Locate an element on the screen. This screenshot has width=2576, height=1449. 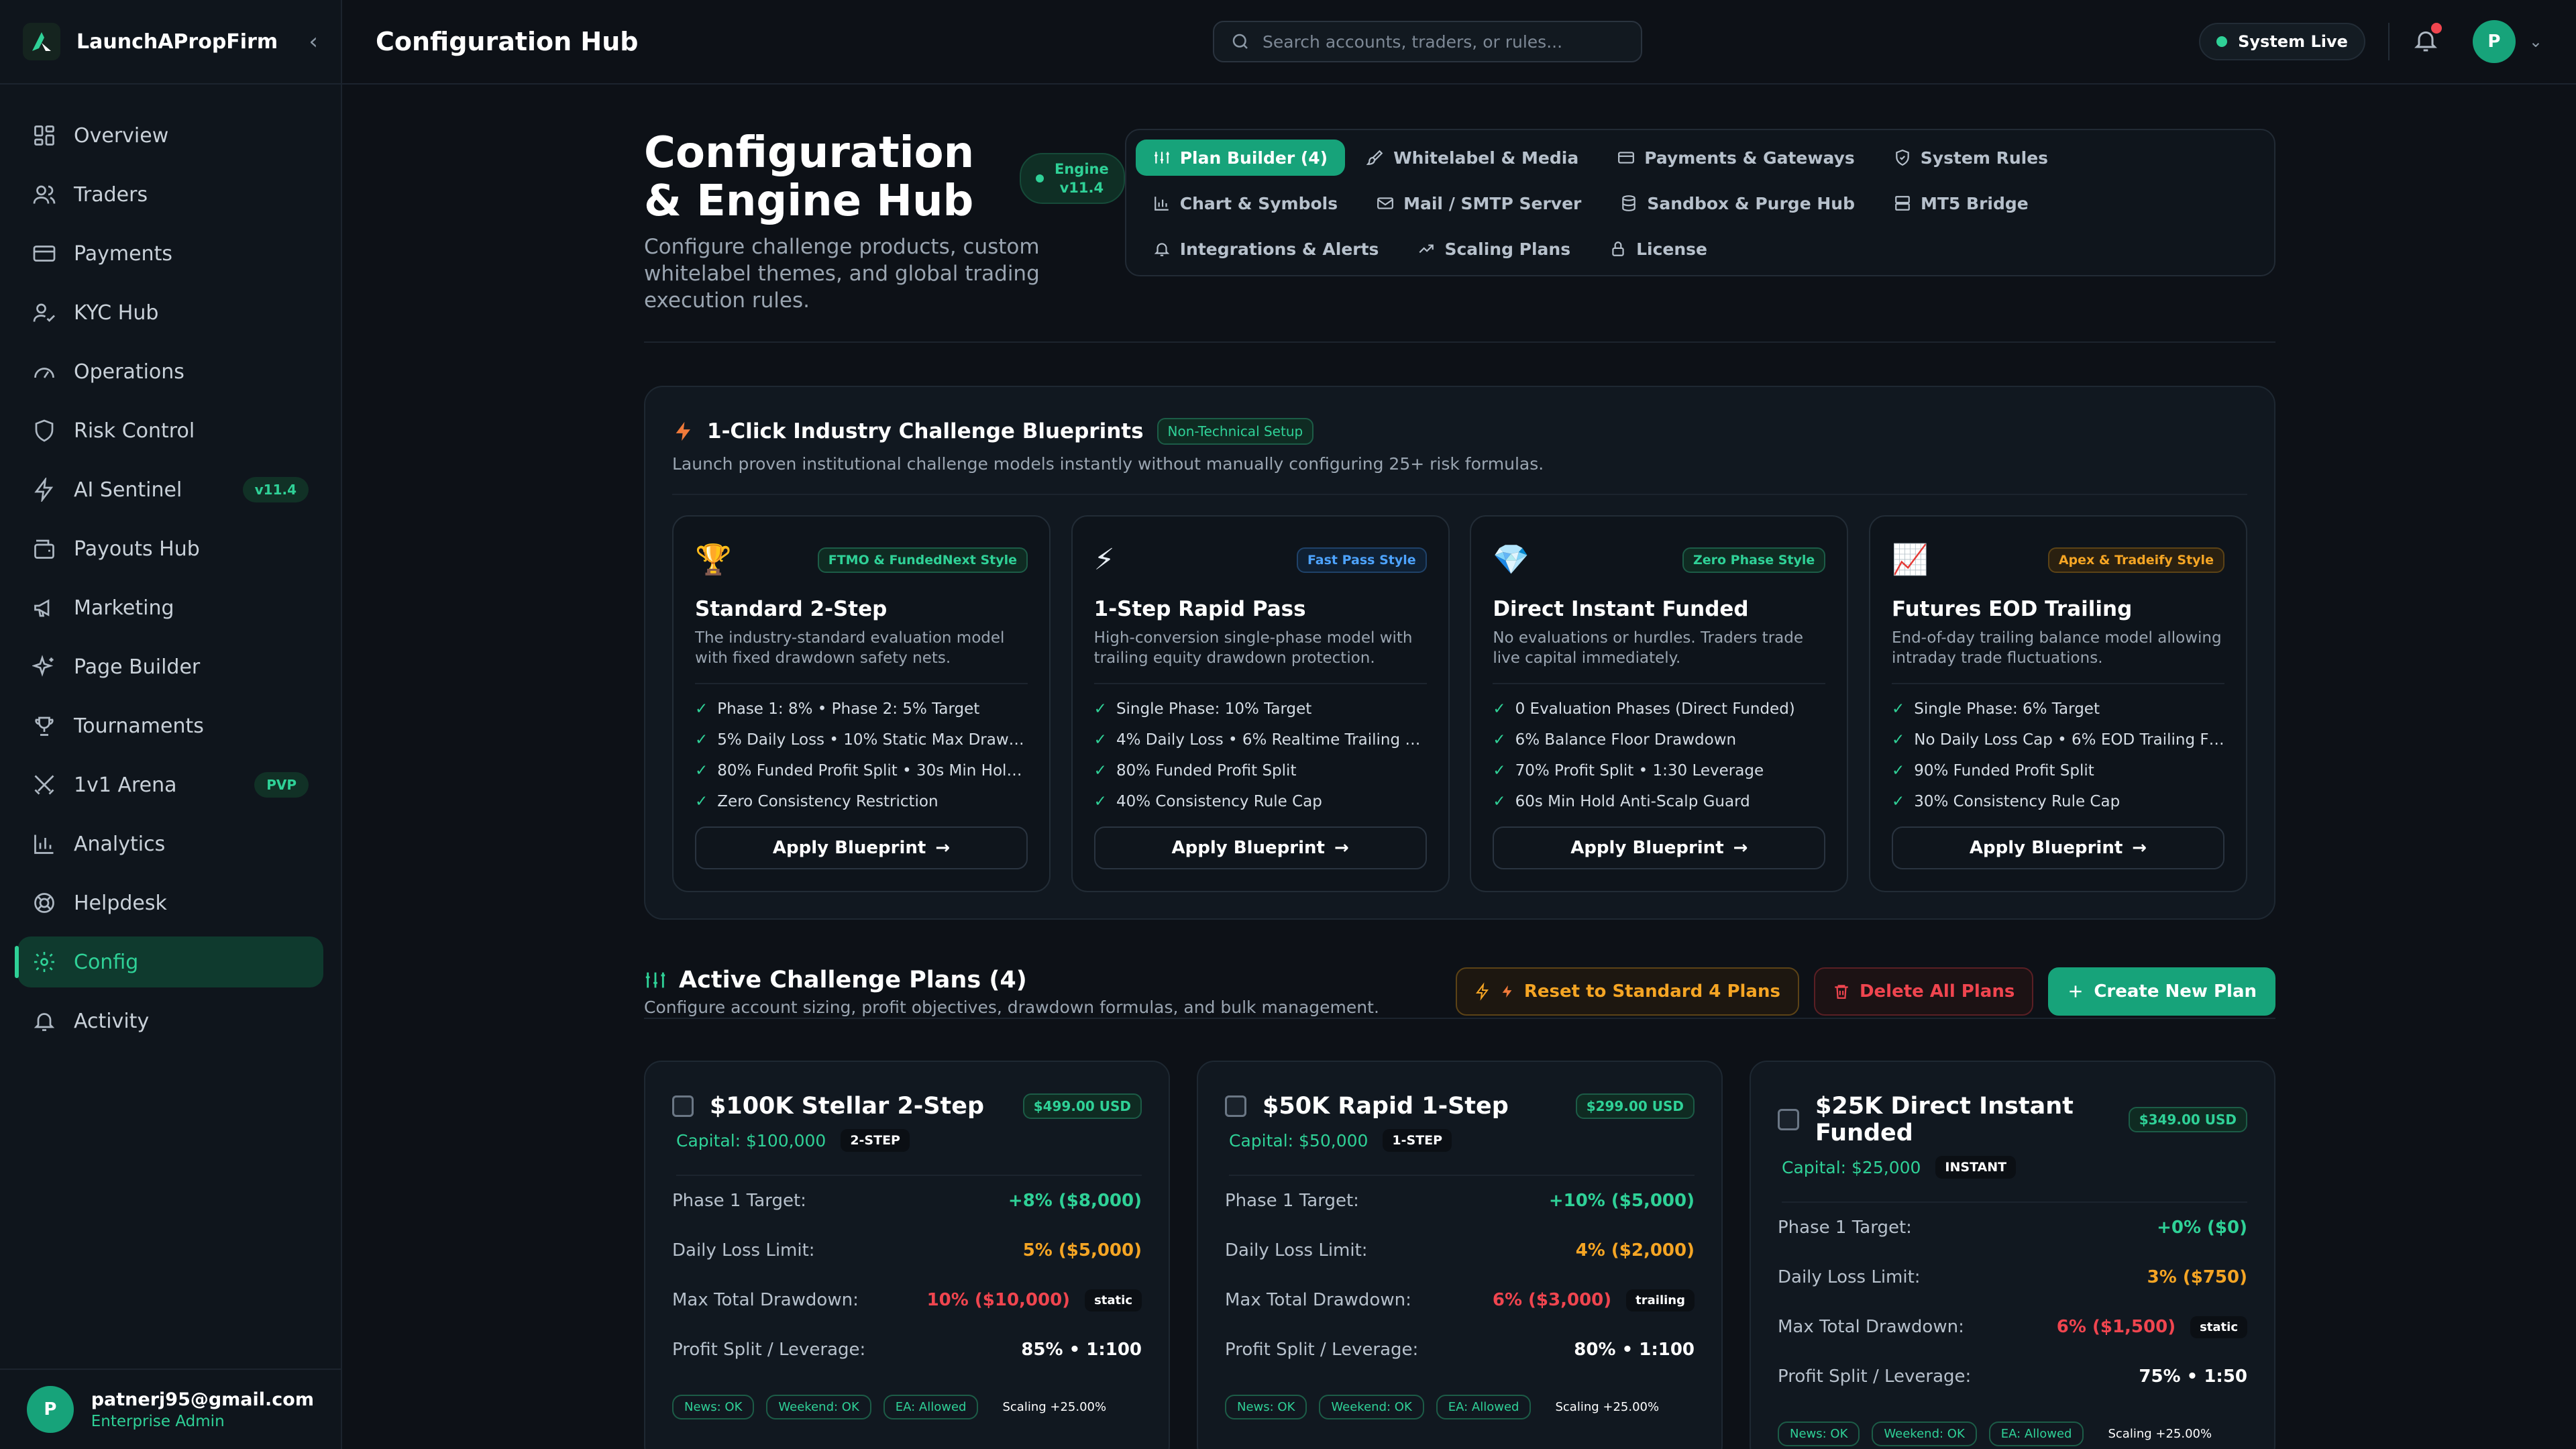
grid-icon is located at coordinates (44, 135).